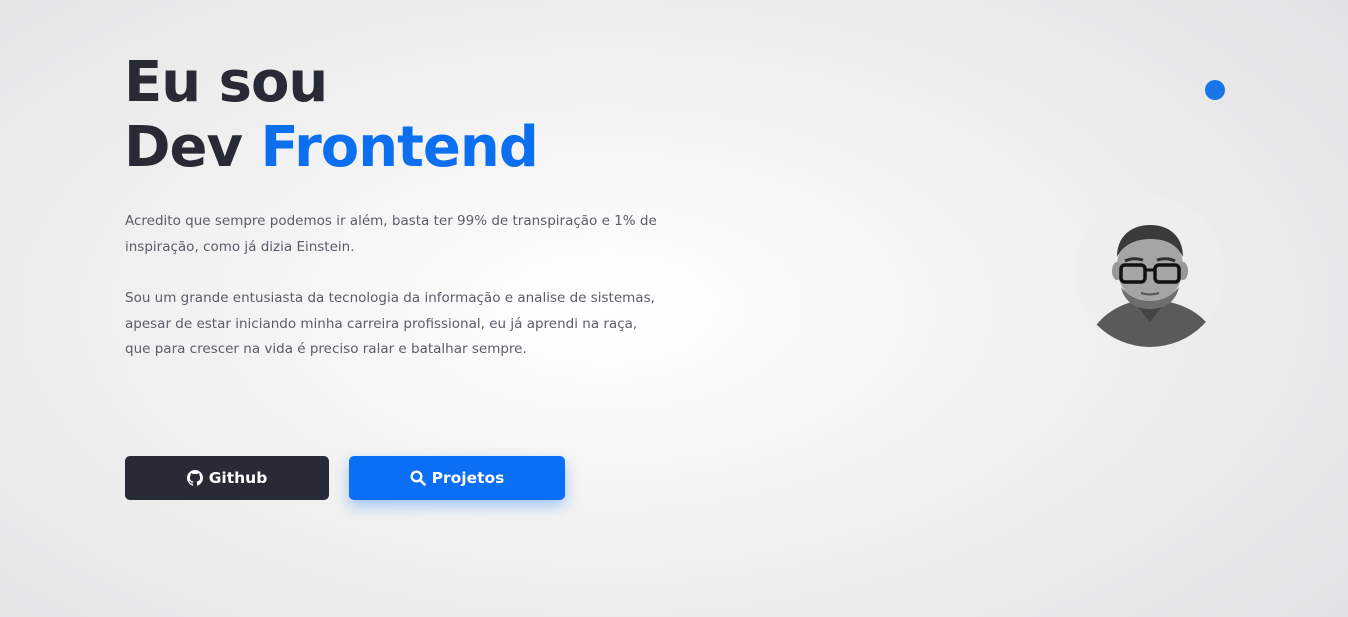 The image size is (1348, 617). I want to click on hero-title: Eu sou Dev Frontend, so click(331, 115).